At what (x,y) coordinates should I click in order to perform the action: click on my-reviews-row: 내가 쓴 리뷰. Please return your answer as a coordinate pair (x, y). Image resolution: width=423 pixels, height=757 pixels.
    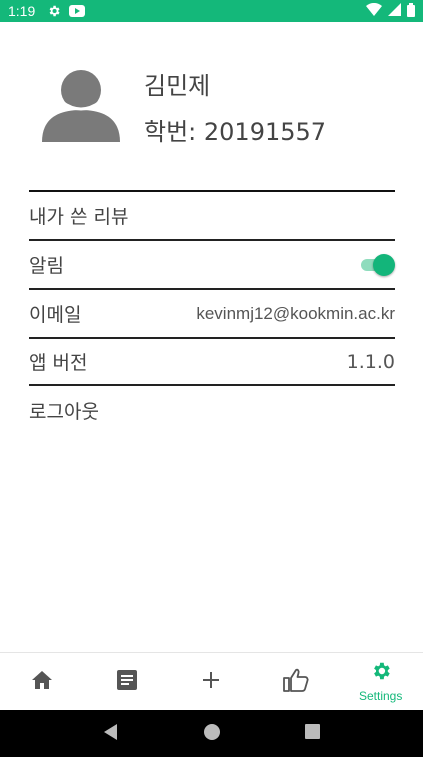
    Looking at the image, I should click on (212, 214).